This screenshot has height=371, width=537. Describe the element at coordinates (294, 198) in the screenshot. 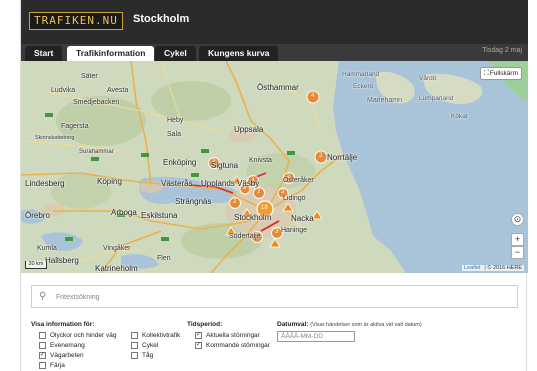

I see `place-label: Lidingö` at that location.